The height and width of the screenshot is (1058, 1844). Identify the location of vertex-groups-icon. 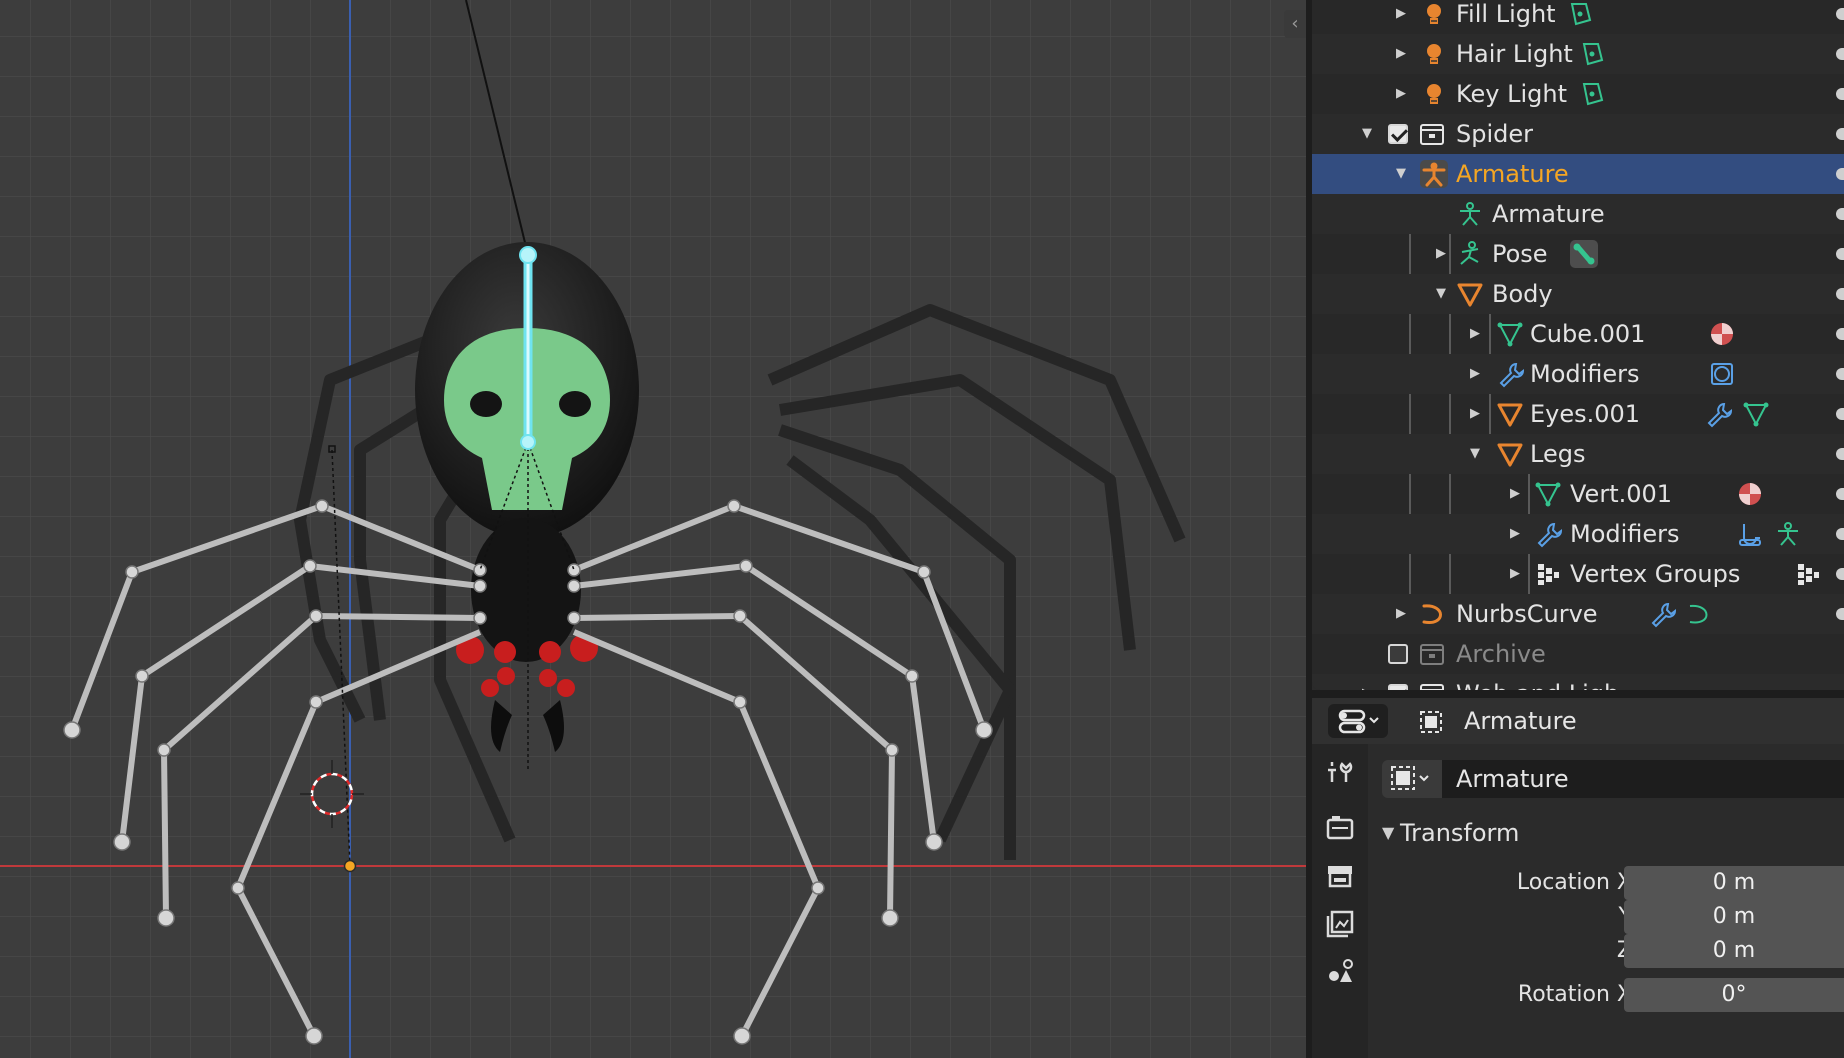
(1548, 574).